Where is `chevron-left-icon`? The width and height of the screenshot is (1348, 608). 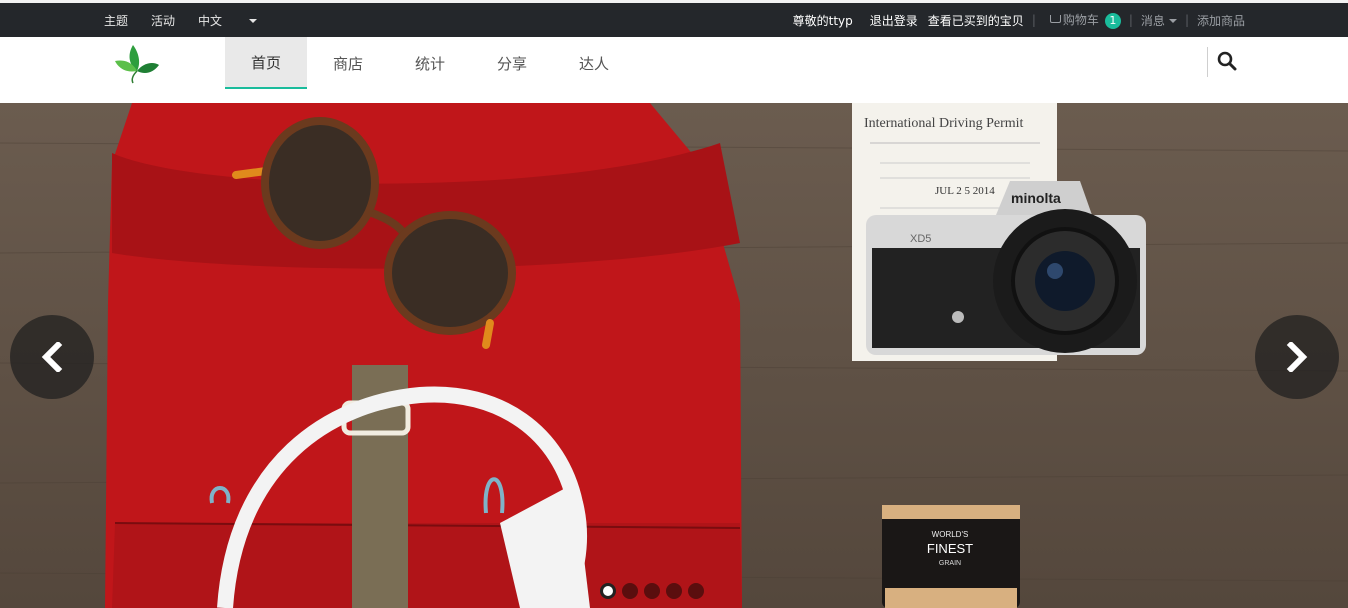
chevron-left-icon is located at coordinates (52, 357).